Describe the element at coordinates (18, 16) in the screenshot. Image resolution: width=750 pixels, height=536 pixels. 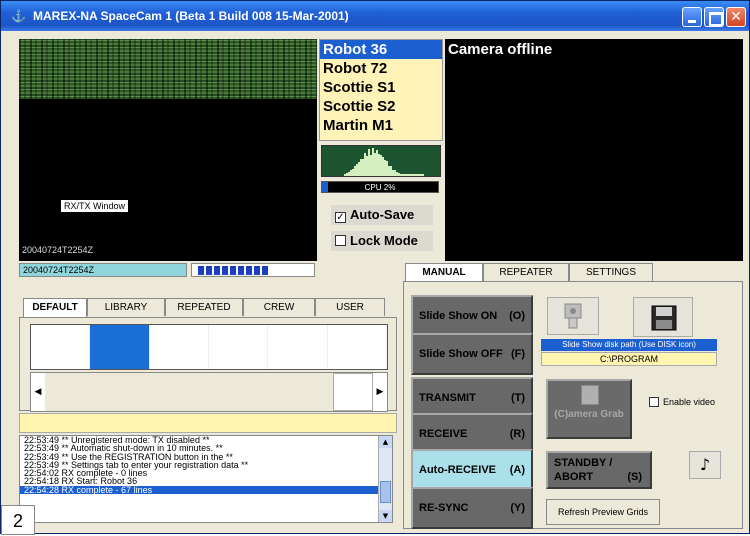
I see `app-icon: ⚓` at that location.